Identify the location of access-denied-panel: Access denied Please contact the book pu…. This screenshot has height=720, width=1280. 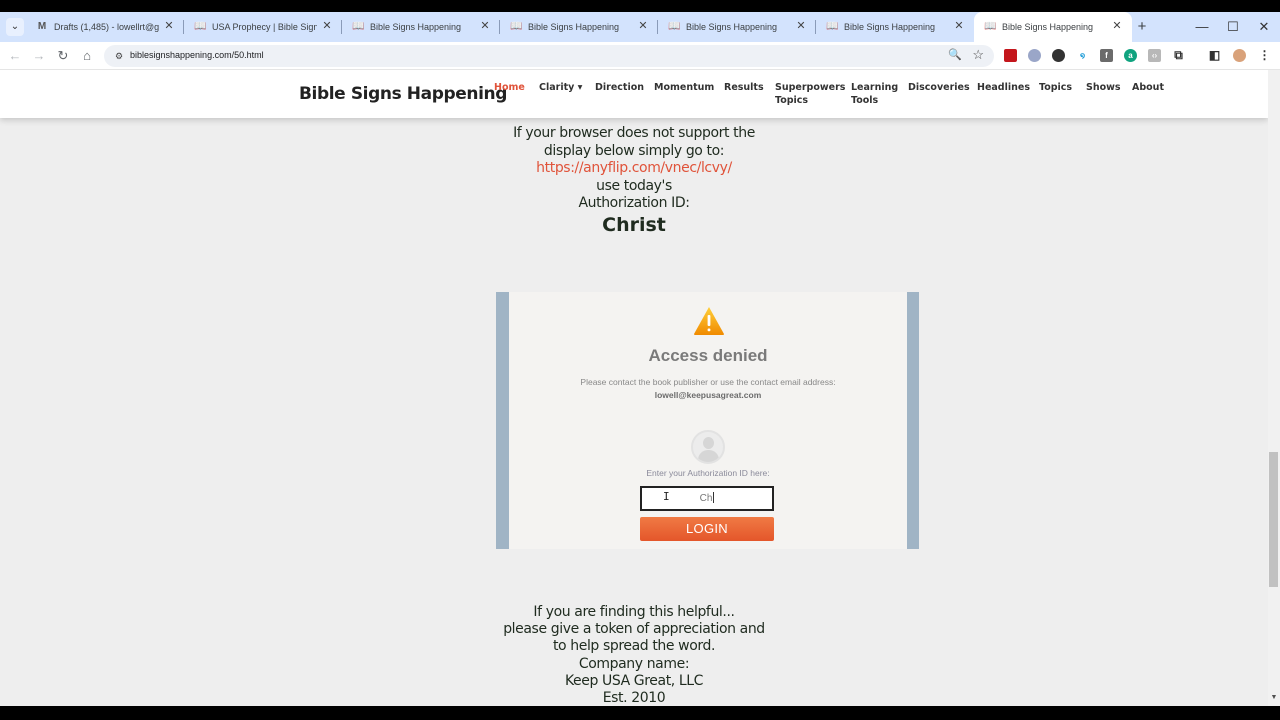
(708, 420).